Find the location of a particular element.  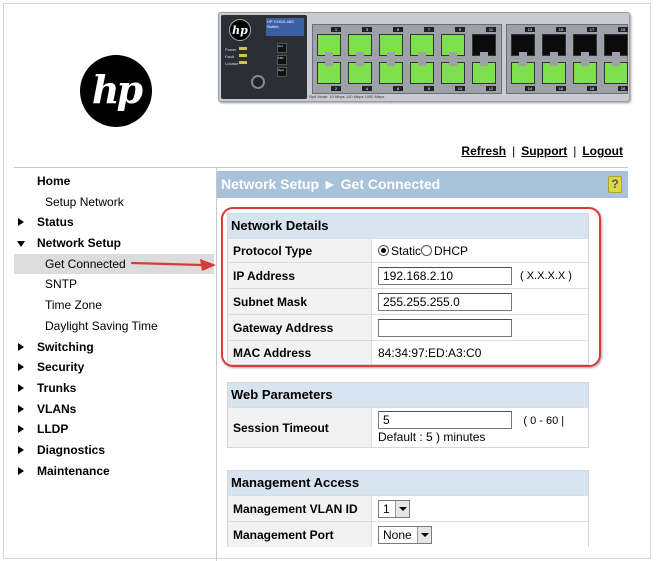

sidebar-item-label: Trunks is located at coordinates (57, 387).